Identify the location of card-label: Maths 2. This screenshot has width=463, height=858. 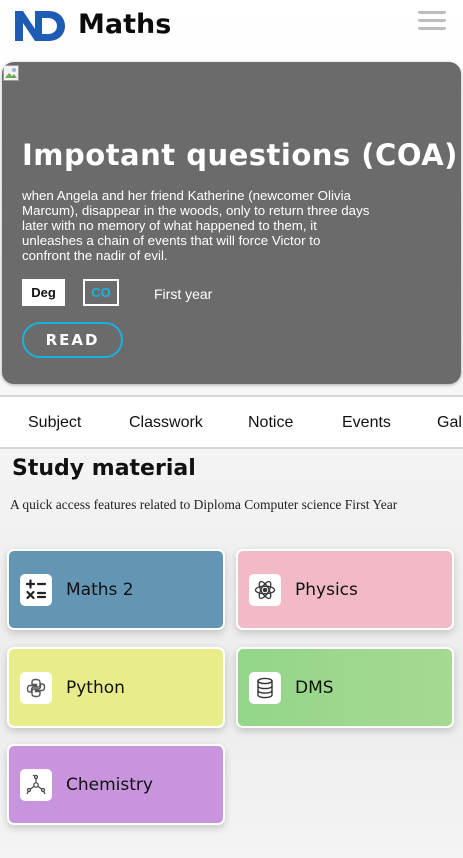
(100, 590).